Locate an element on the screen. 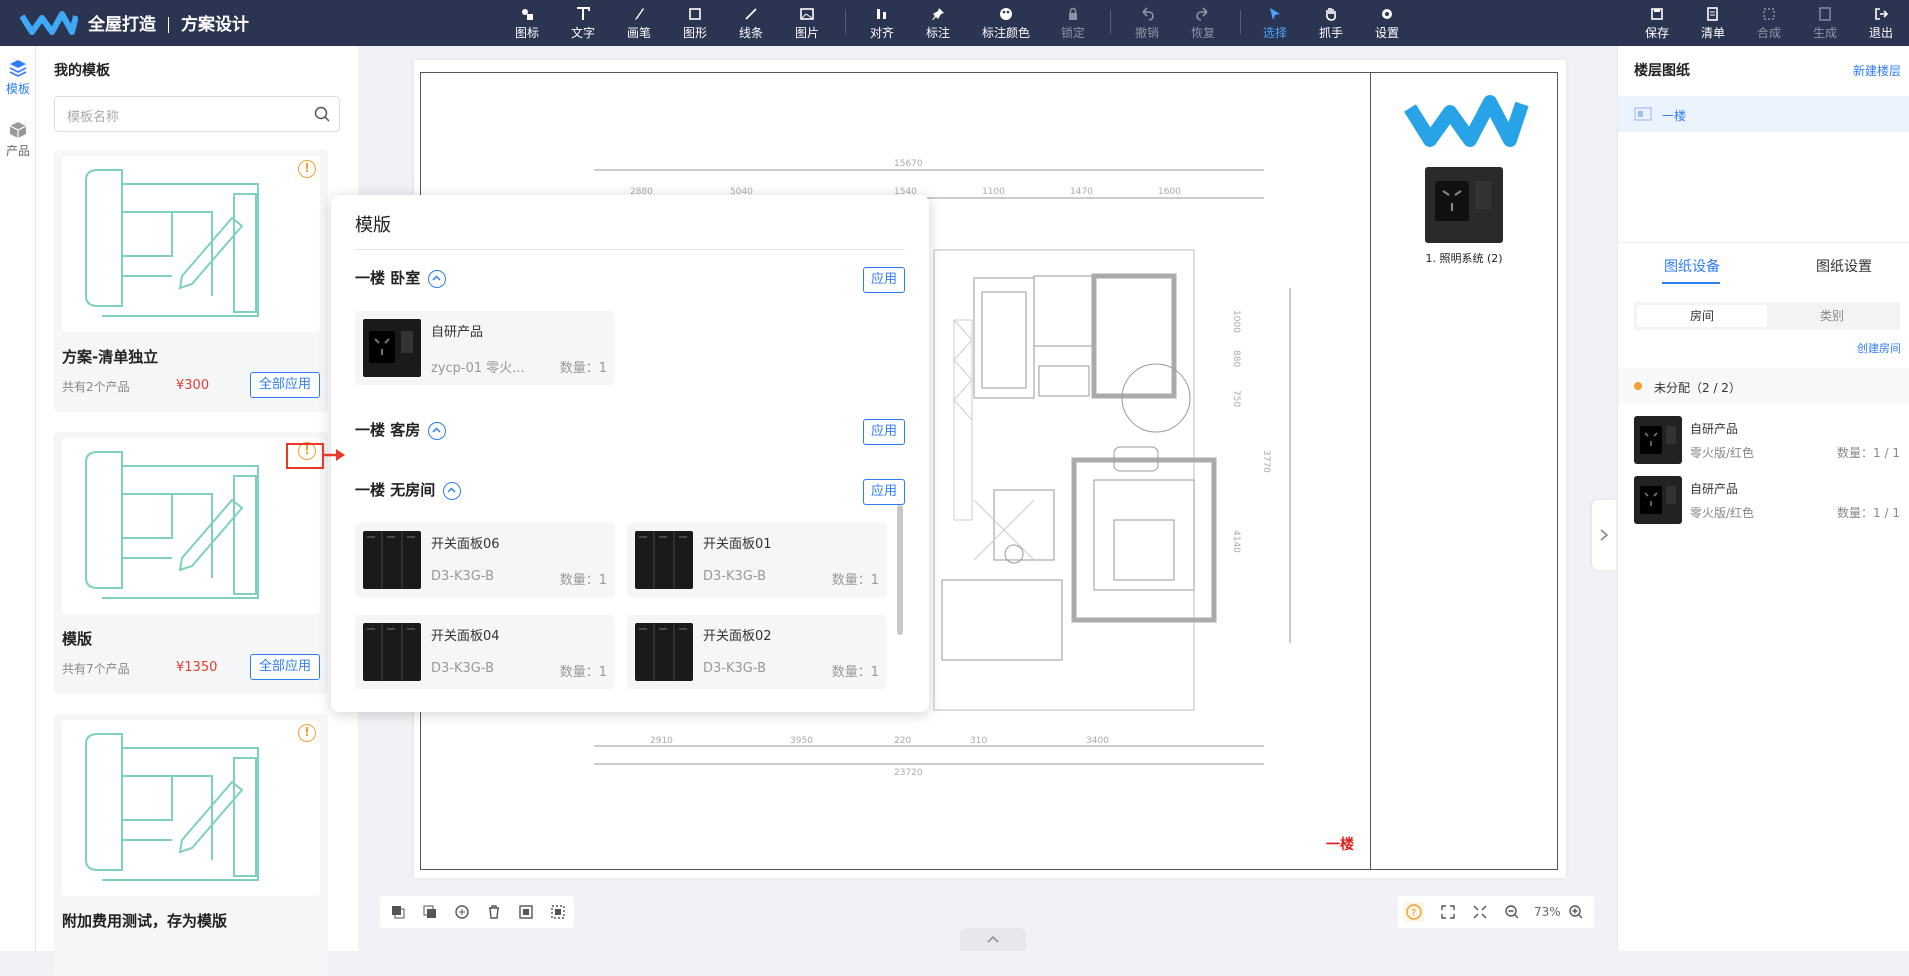  product-name: 开关面板06 is located at coordinates (465, 544).